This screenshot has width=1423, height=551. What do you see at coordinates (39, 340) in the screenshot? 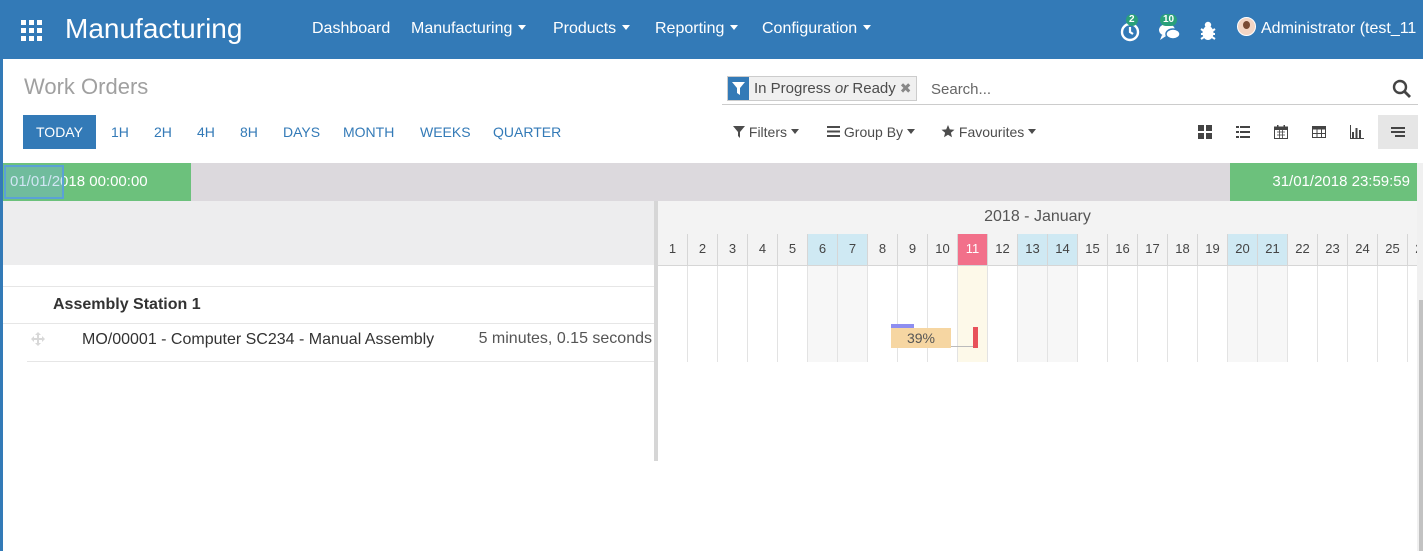
I see `drag-handle-icon` at bounding box center [39, 340].